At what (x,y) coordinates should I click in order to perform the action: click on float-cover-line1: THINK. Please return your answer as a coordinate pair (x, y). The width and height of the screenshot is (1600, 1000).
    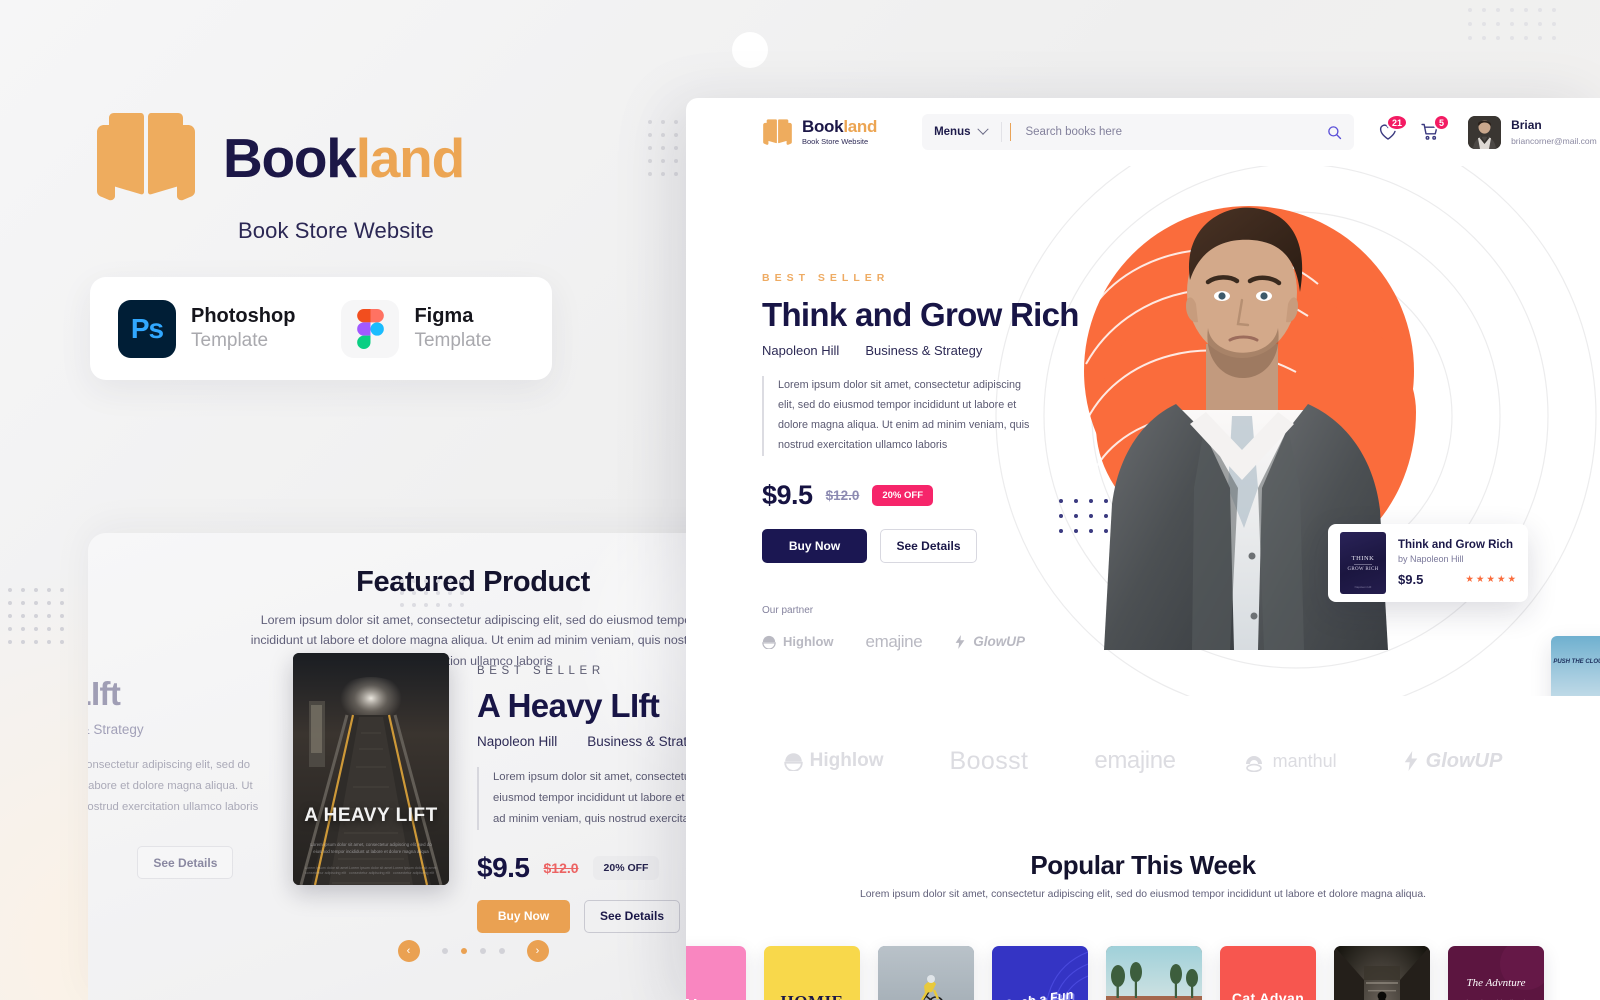
    Looking at the image, I should click on (1363, 558).